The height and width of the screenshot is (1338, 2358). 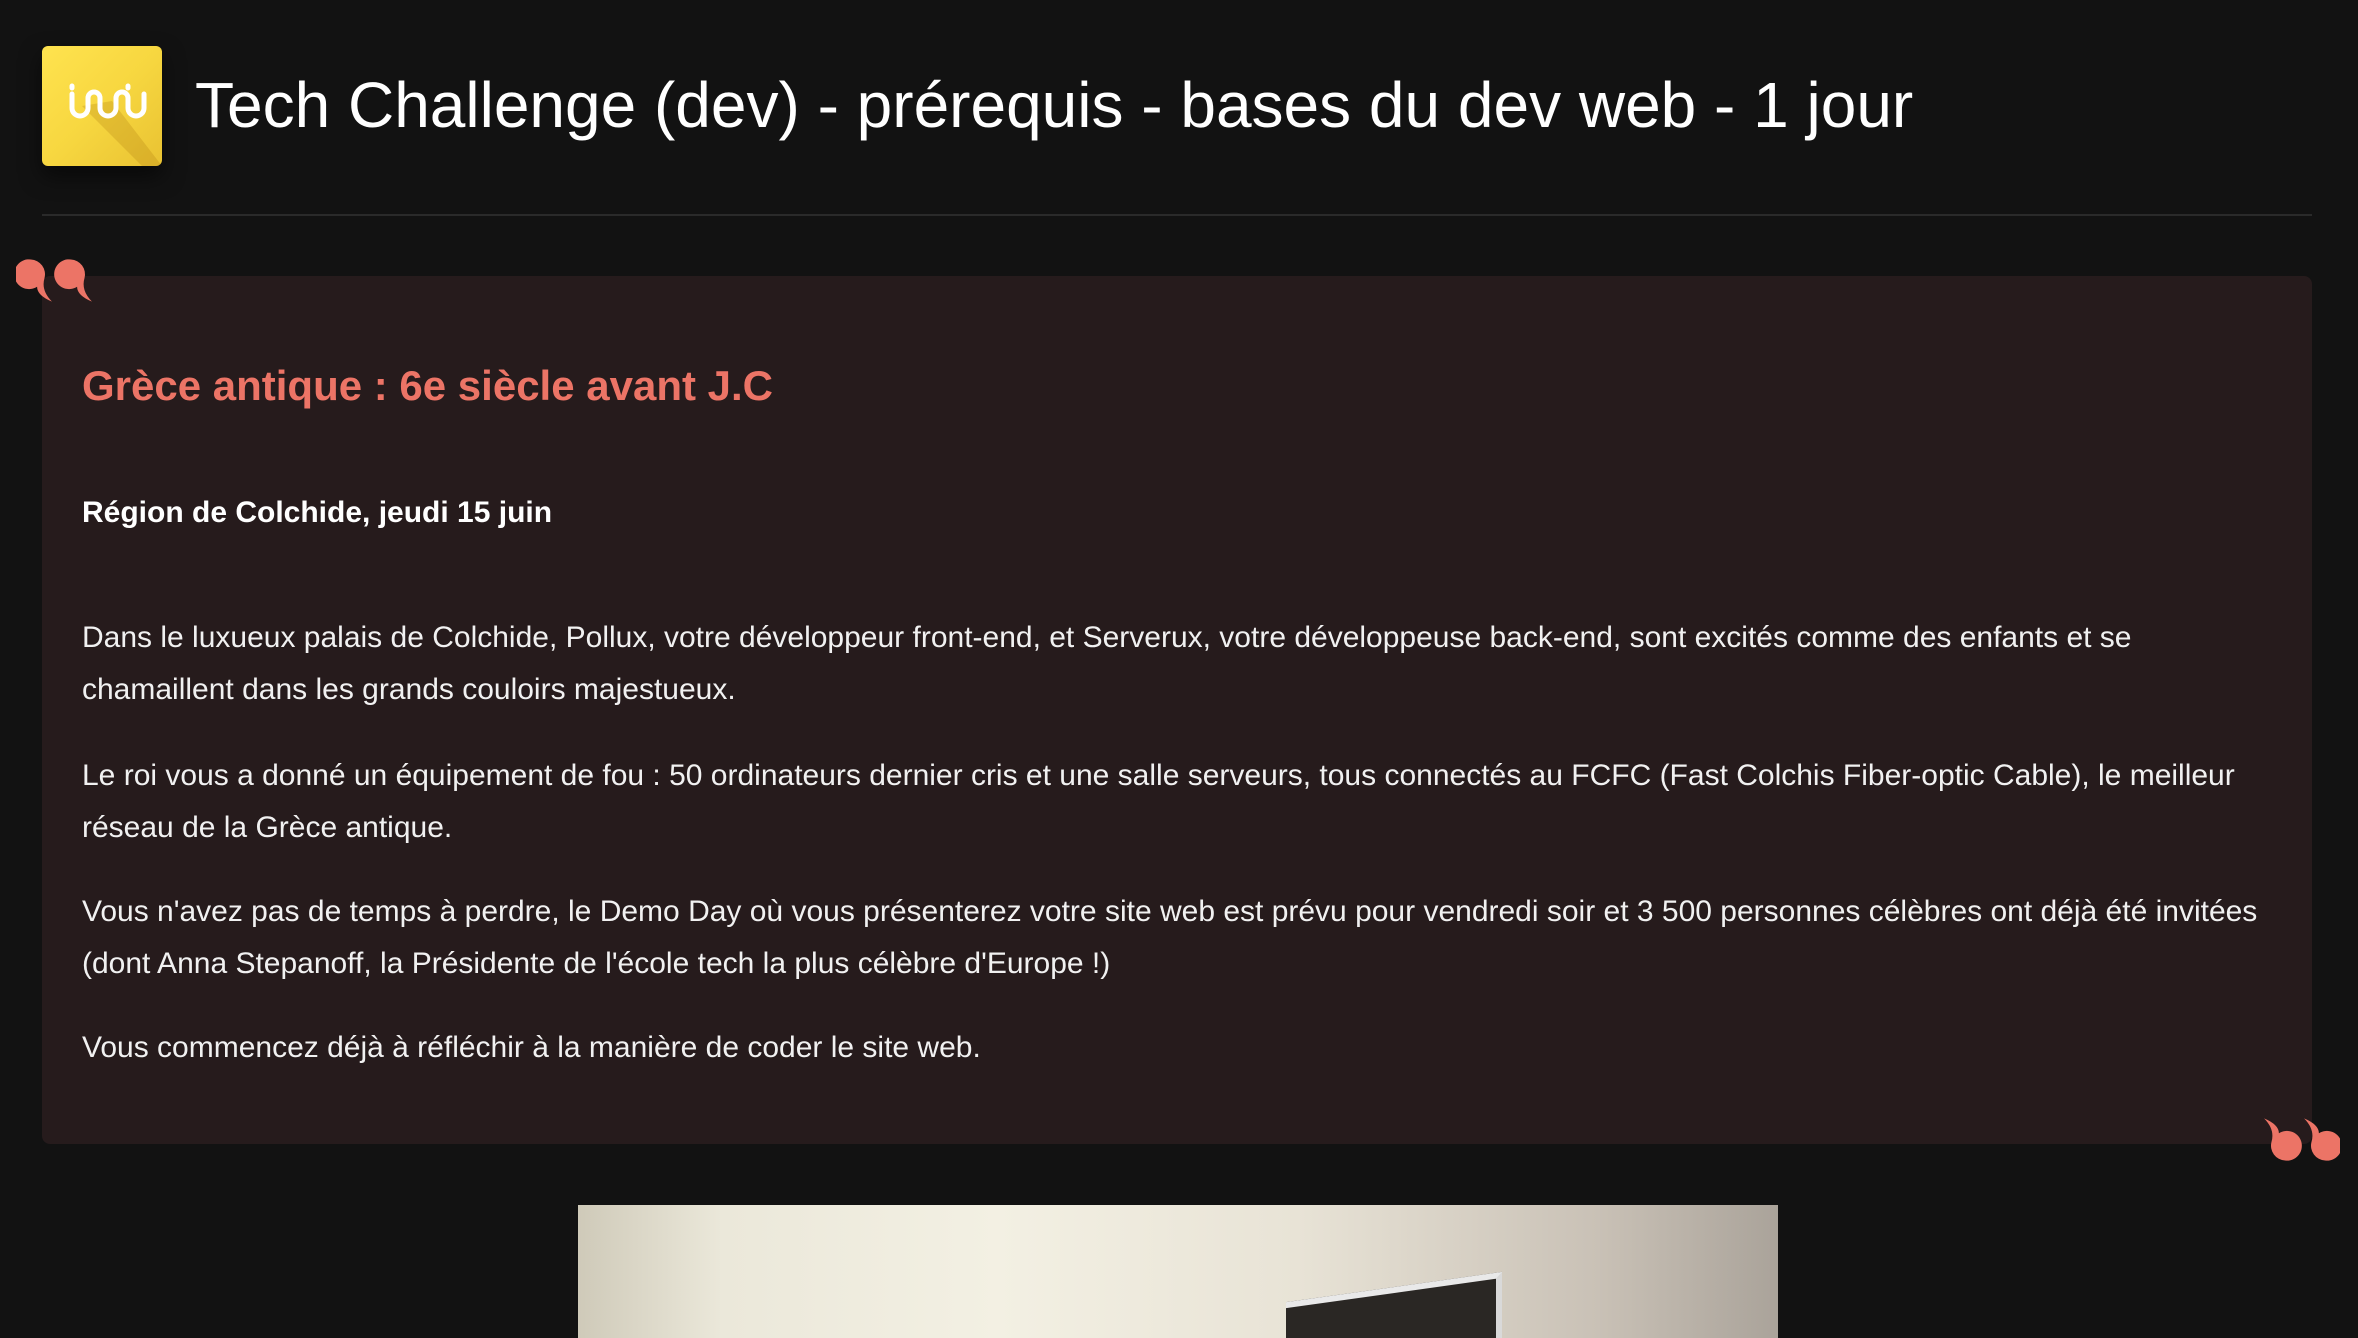 What do you see at coordinates (427, 385) in the screenshot?
I see `story-title: Grèce antique : 6e siècle avant J.C` at bounding box center [427, 385].